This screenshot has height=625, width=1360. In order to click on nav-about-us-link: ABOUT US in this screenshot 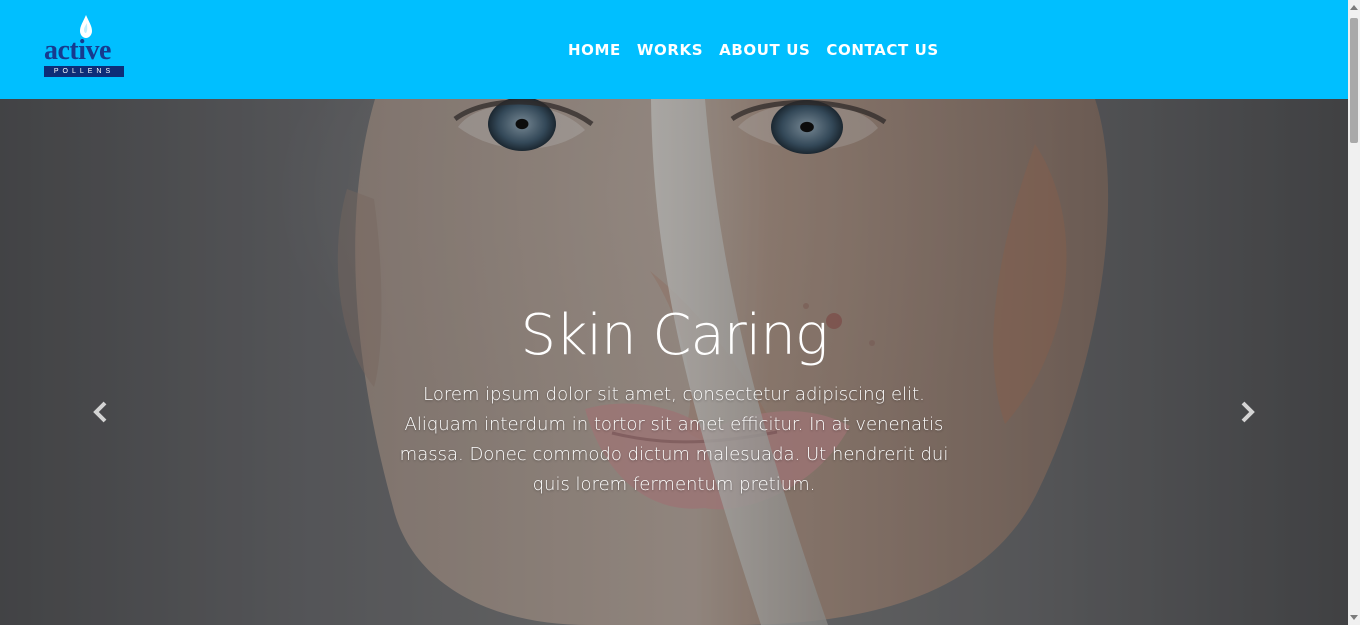, I will do `click(764, 50)`.